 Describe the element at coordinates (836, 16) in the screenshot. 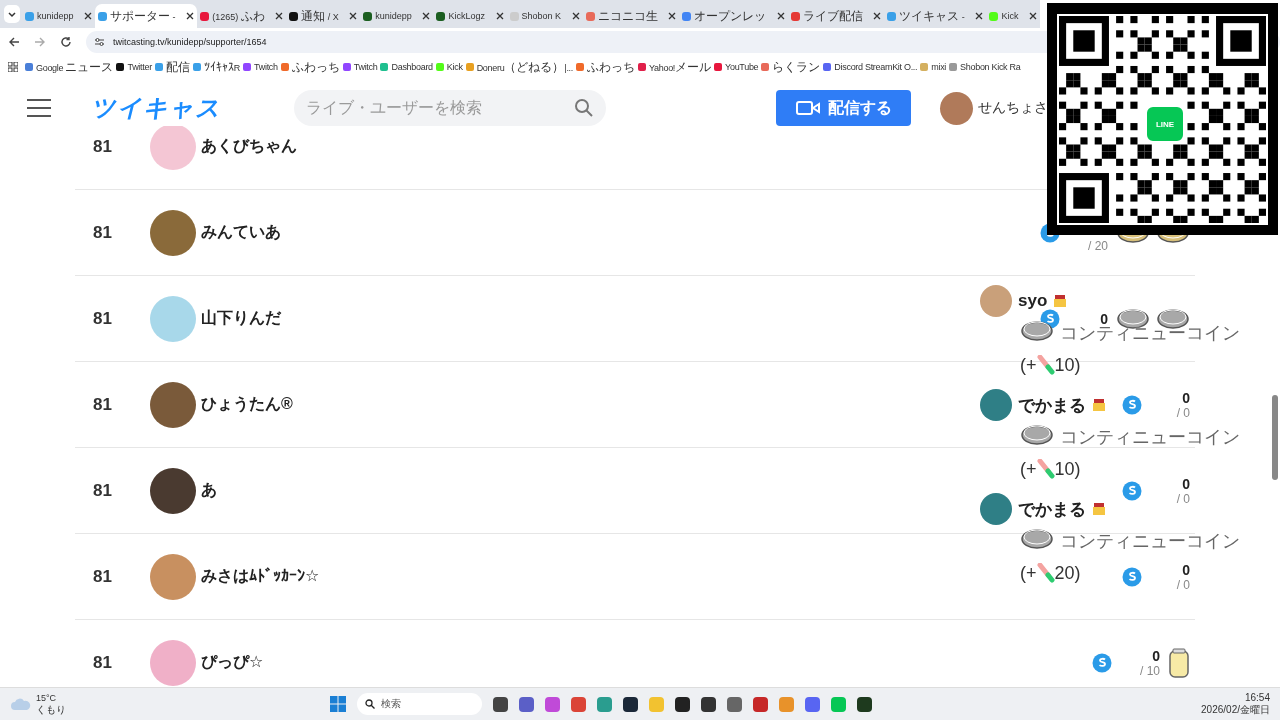

I see `browser-tab: ライブ配信` at that location.